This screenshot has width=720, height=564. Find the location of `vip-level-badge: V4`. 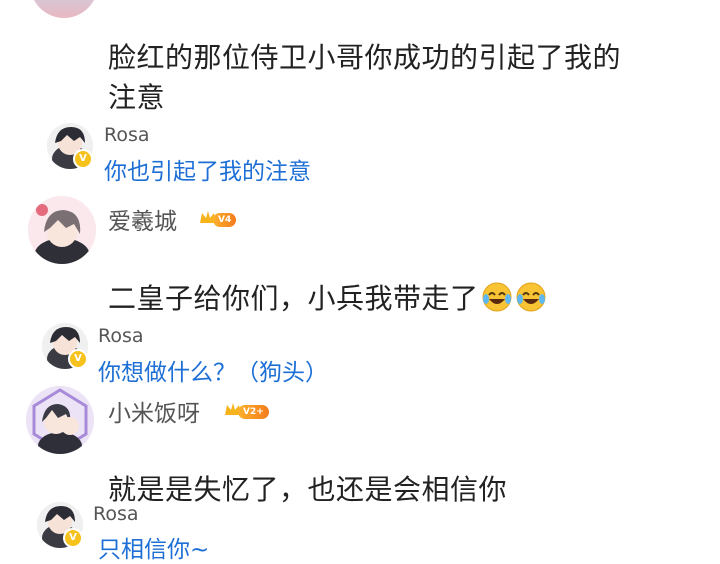

vip-level-badge: V4 is located at coordinates (222, 219).